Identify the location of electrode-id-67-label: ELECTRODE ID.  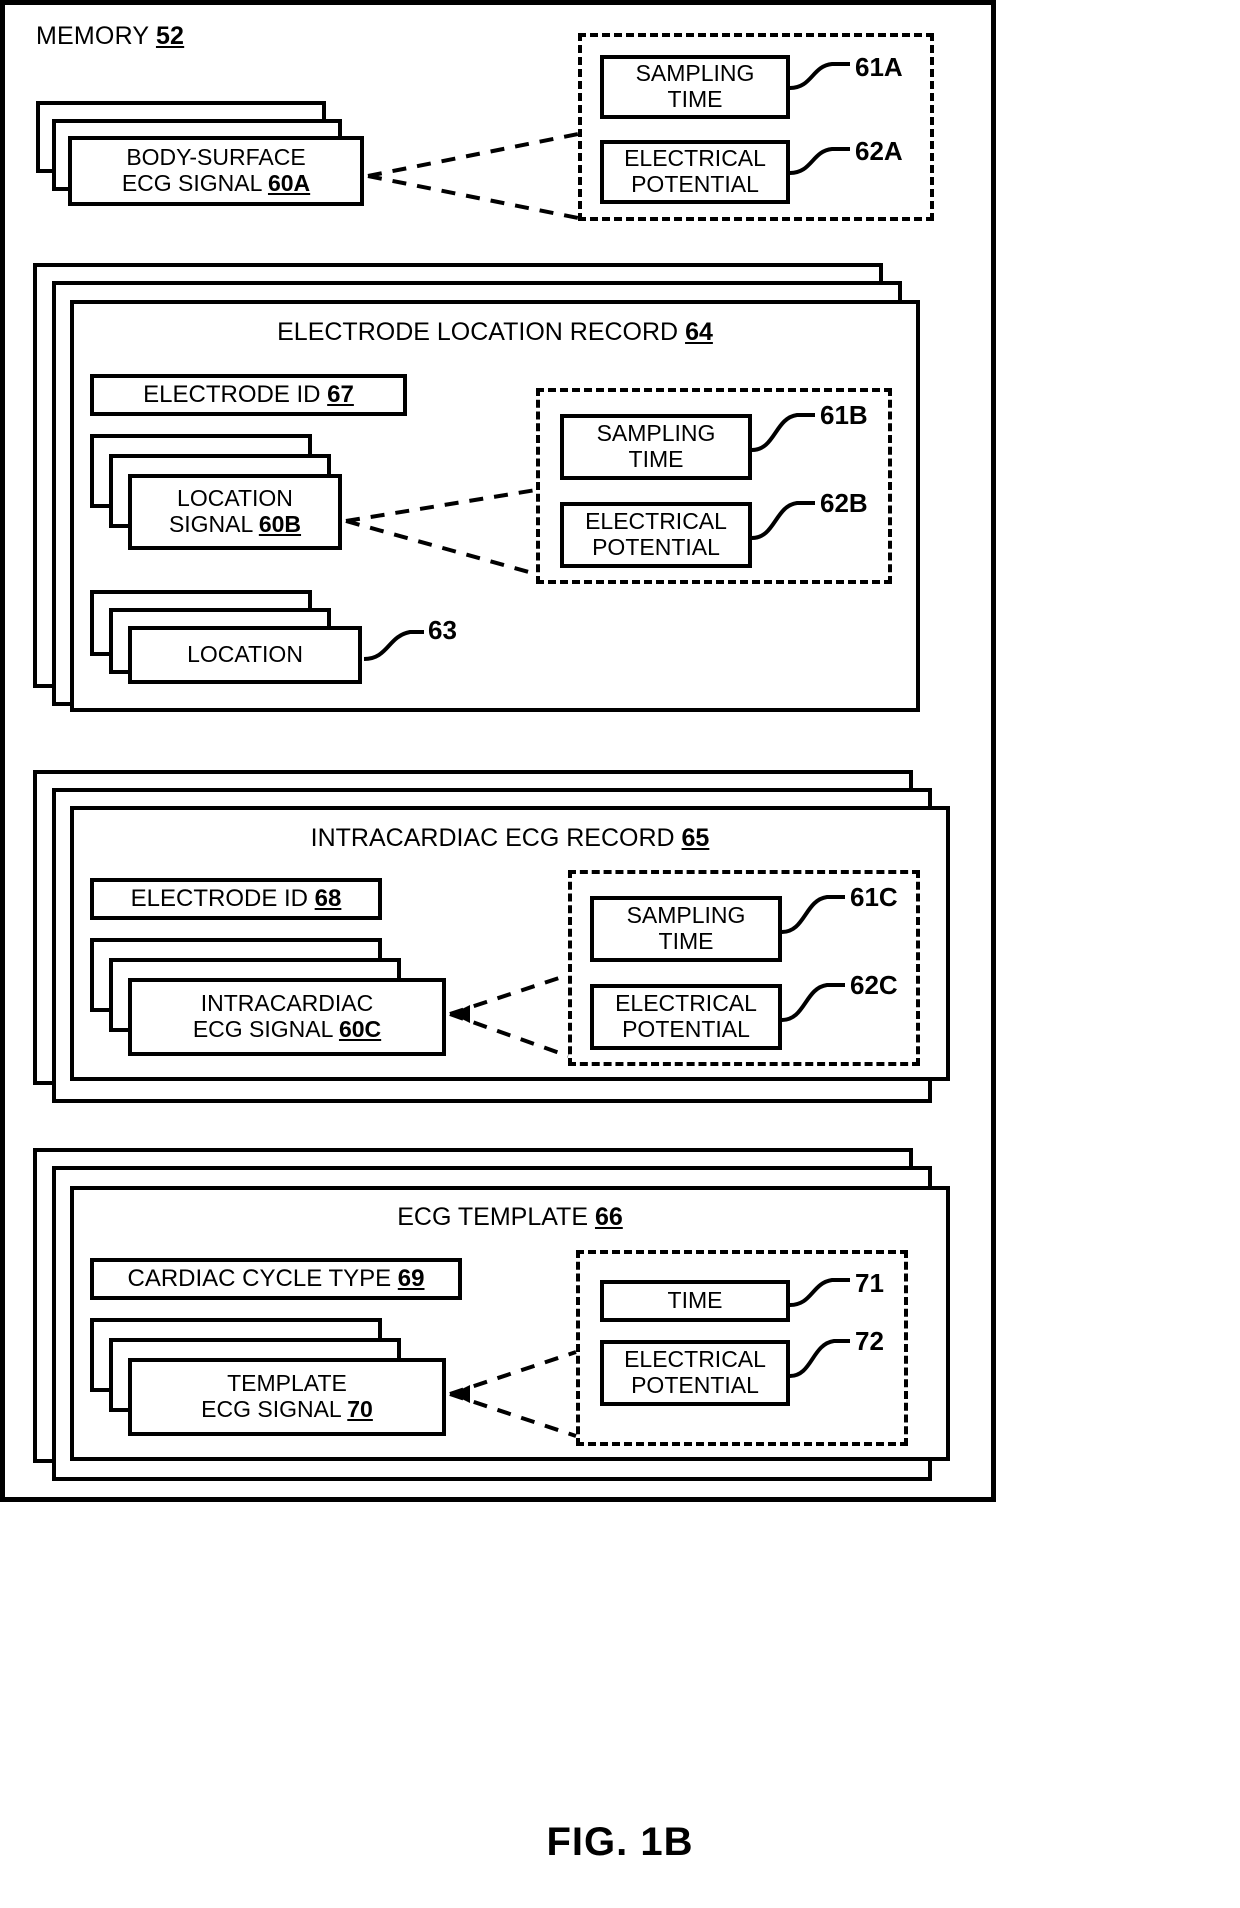
(232, 394).